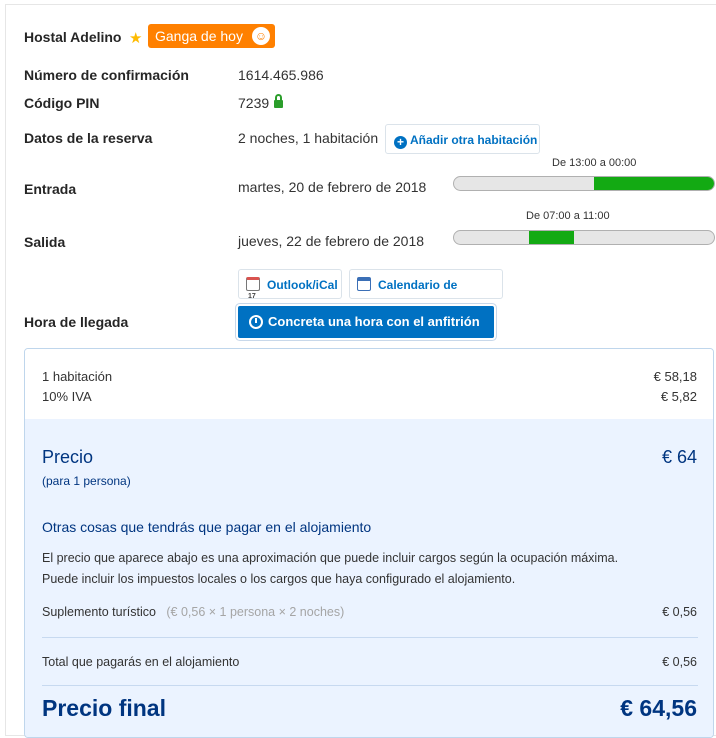  What do you see at coordinates (104, 708) in the screenshot?
I see `final-price-label: Precio final` at bounding box center [104, 708].